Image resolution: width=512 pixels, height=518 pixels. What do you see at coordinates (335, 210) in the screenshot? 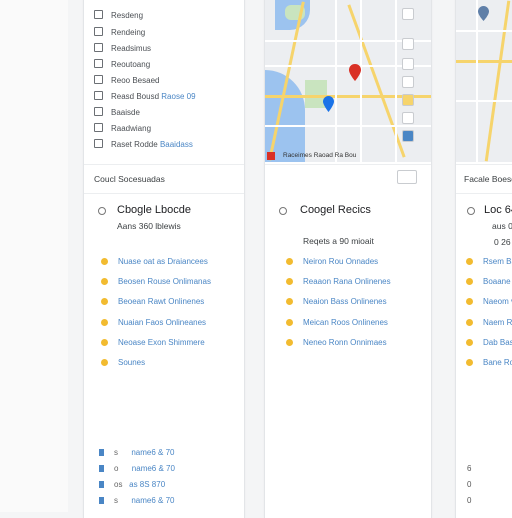
I see `card-title: Coogel Recics` at bounding box center [335, 210].